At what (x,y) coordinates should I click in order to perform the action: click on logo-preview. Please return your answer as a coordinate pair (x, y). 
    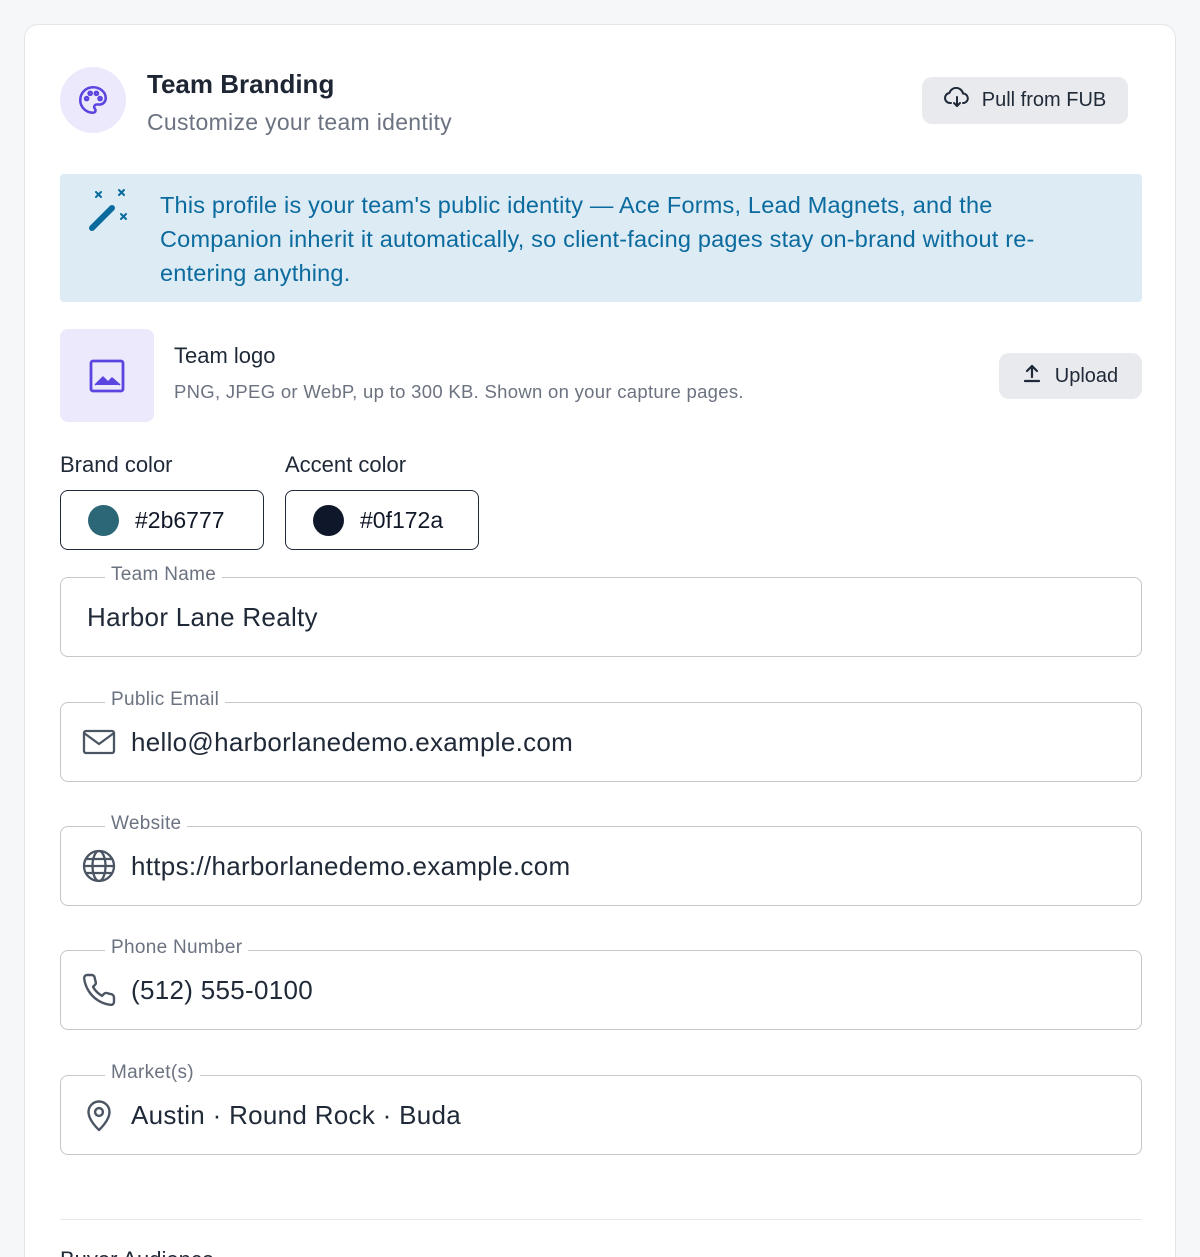
    Looking at the image, I should click on (107, 375).